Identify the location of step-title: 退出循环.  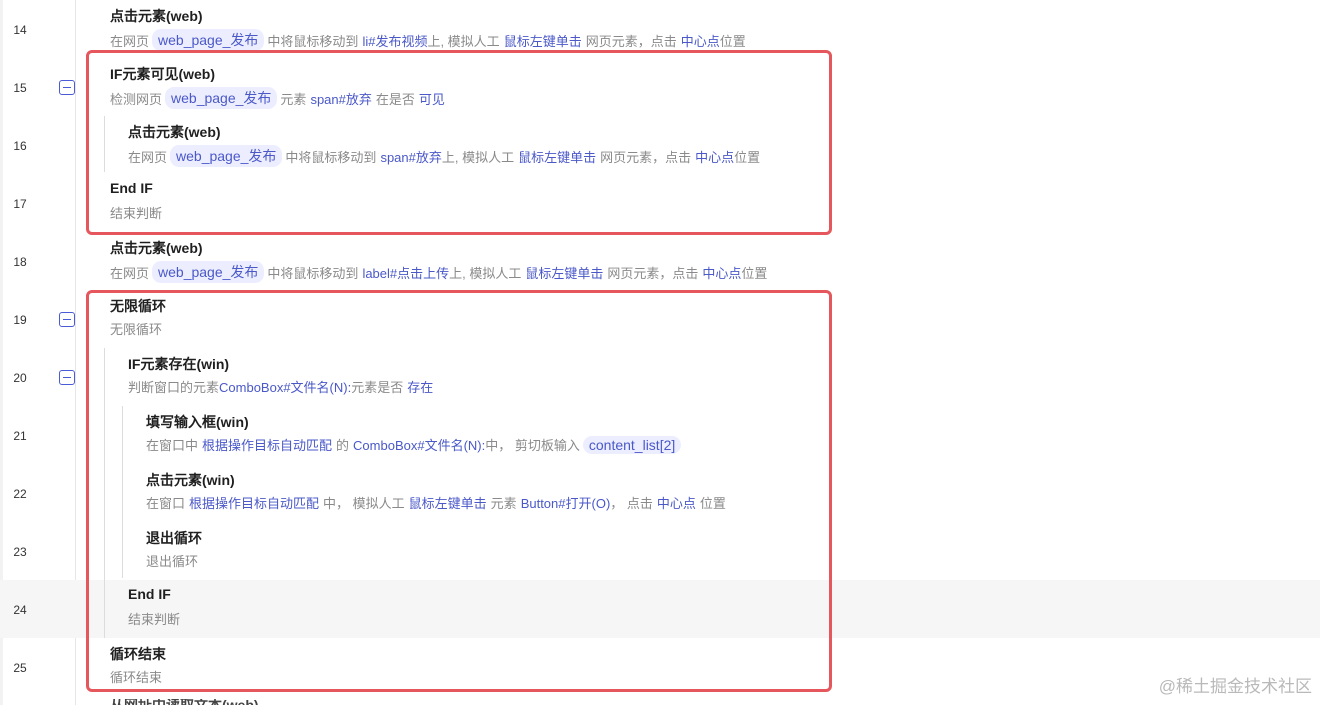
(174, 538).